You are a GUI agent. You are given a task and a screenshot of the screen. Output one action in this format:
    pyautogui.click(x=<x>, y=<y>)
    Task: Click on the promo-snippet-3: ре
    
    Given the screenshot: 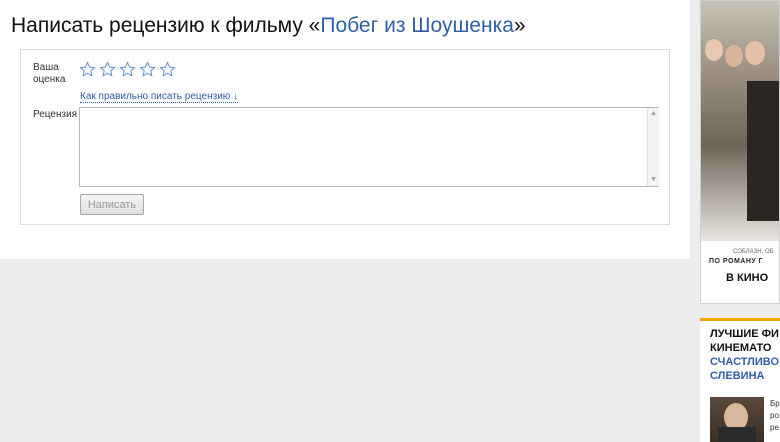 What is the action you would take?
    pyautogui.click(x=774, y=427)
    